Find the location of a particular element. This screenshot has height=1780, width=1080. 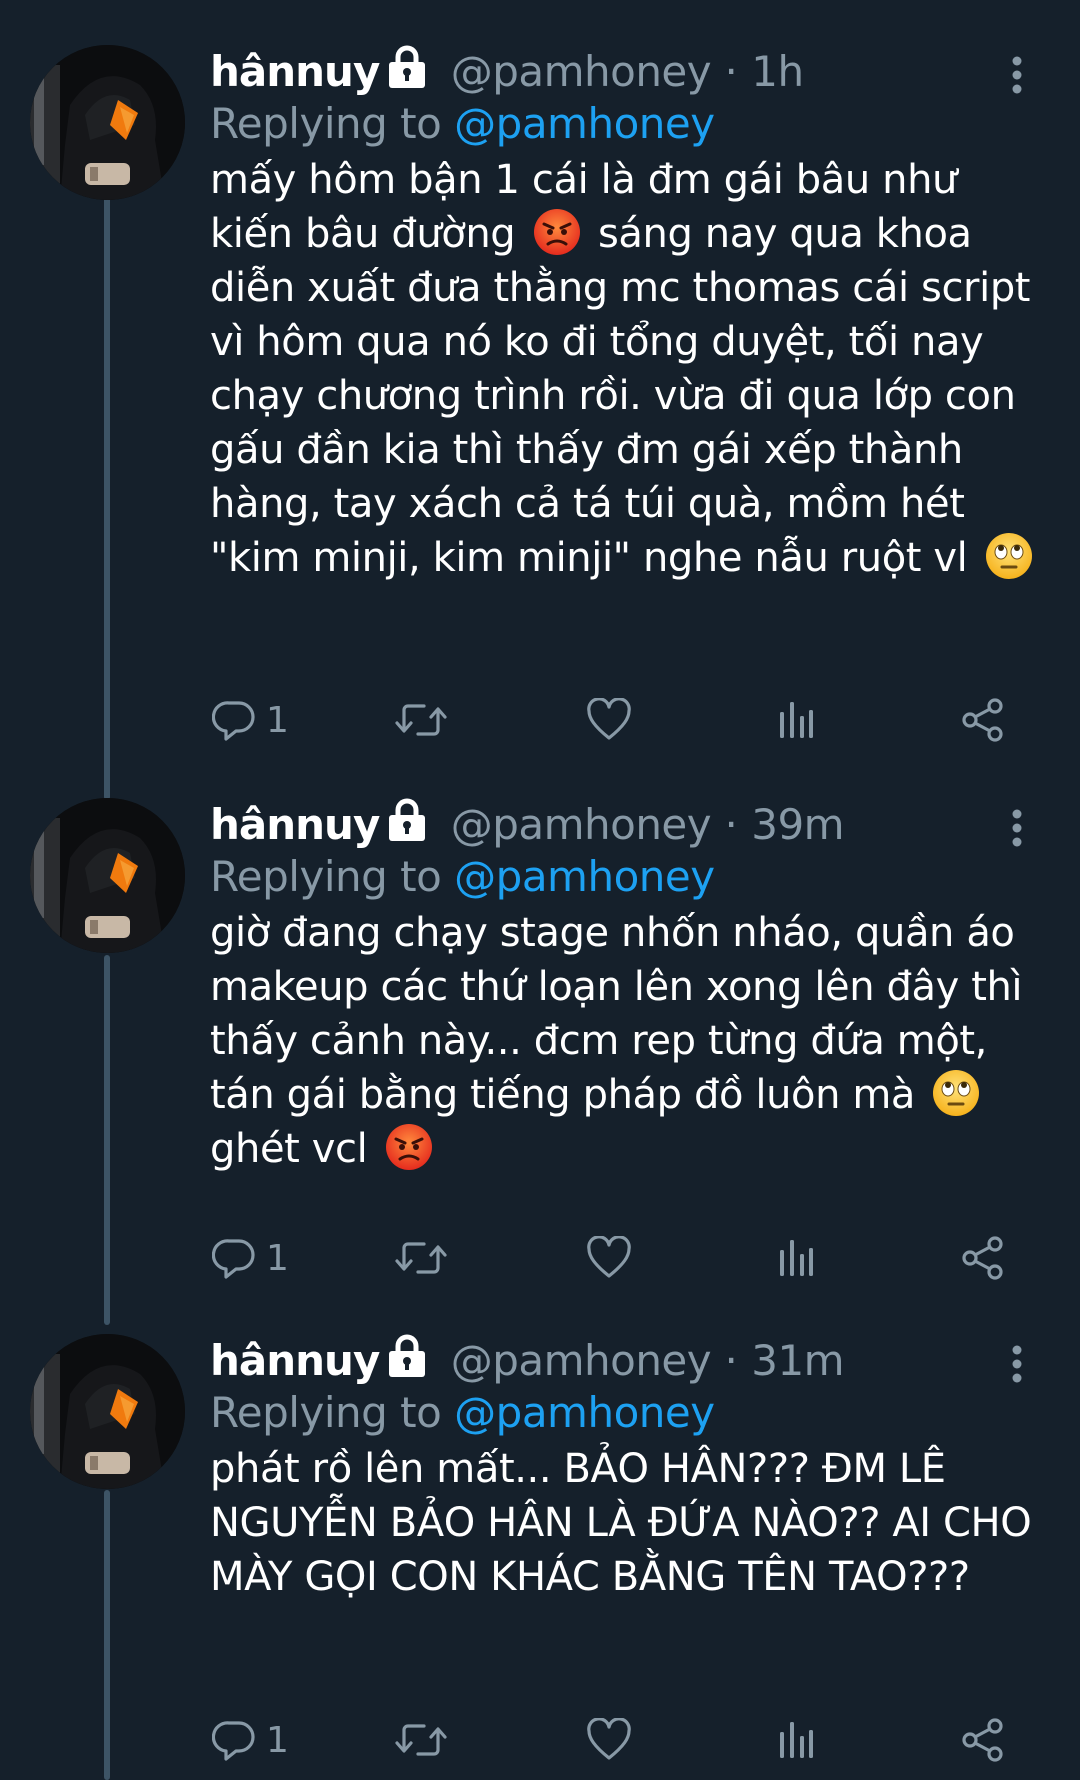

tweet-header: hânnuy @pamhoney · 39m is located at coordinates (527, 826).